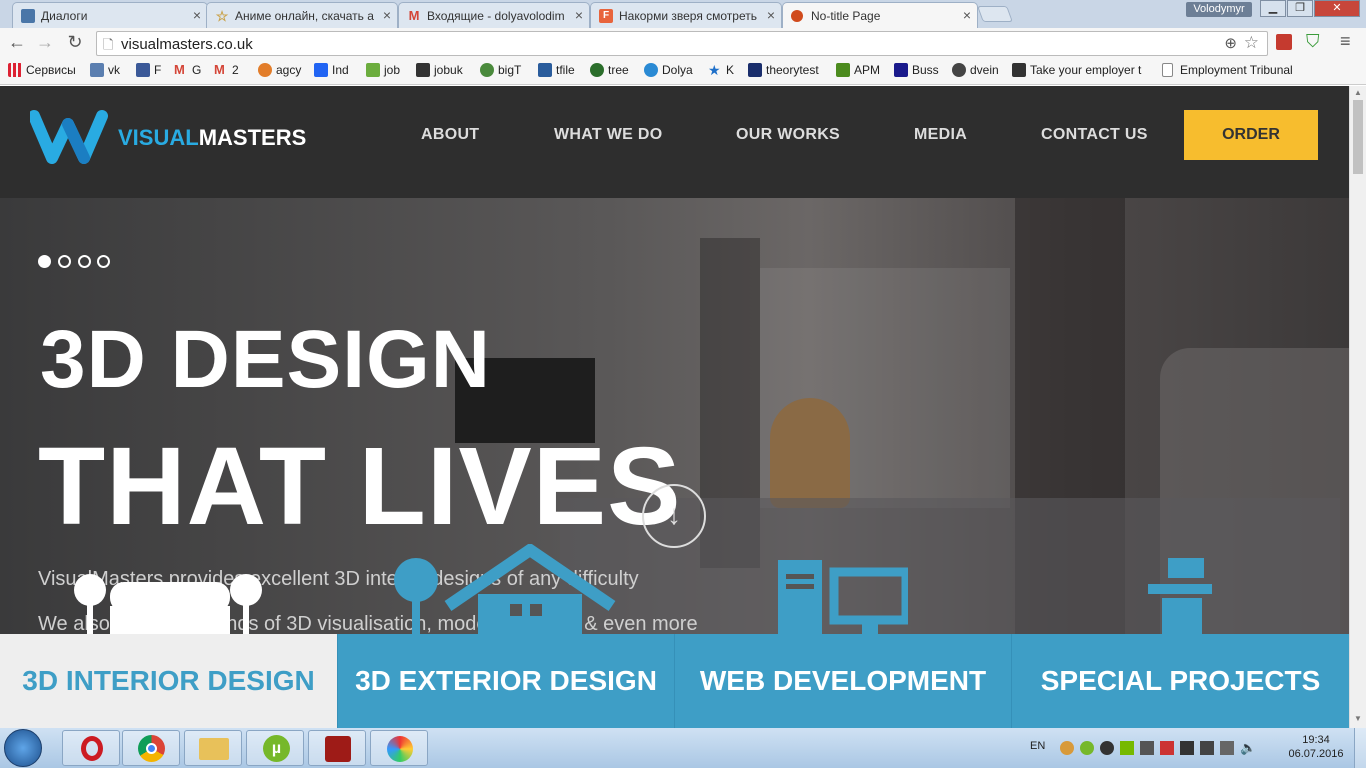  What do you see at coordinates (383, 70) in the screenshot?
I see `bookmark-job: job` at bounding box center [383, 70].